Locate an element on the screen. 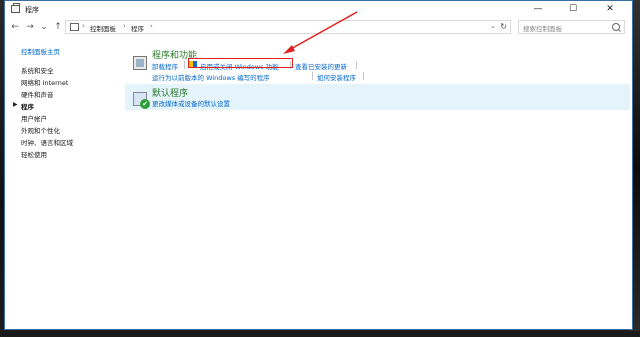 The image size is (640, 337). annotation-arrow-icon is located at coordinates (320, 32).